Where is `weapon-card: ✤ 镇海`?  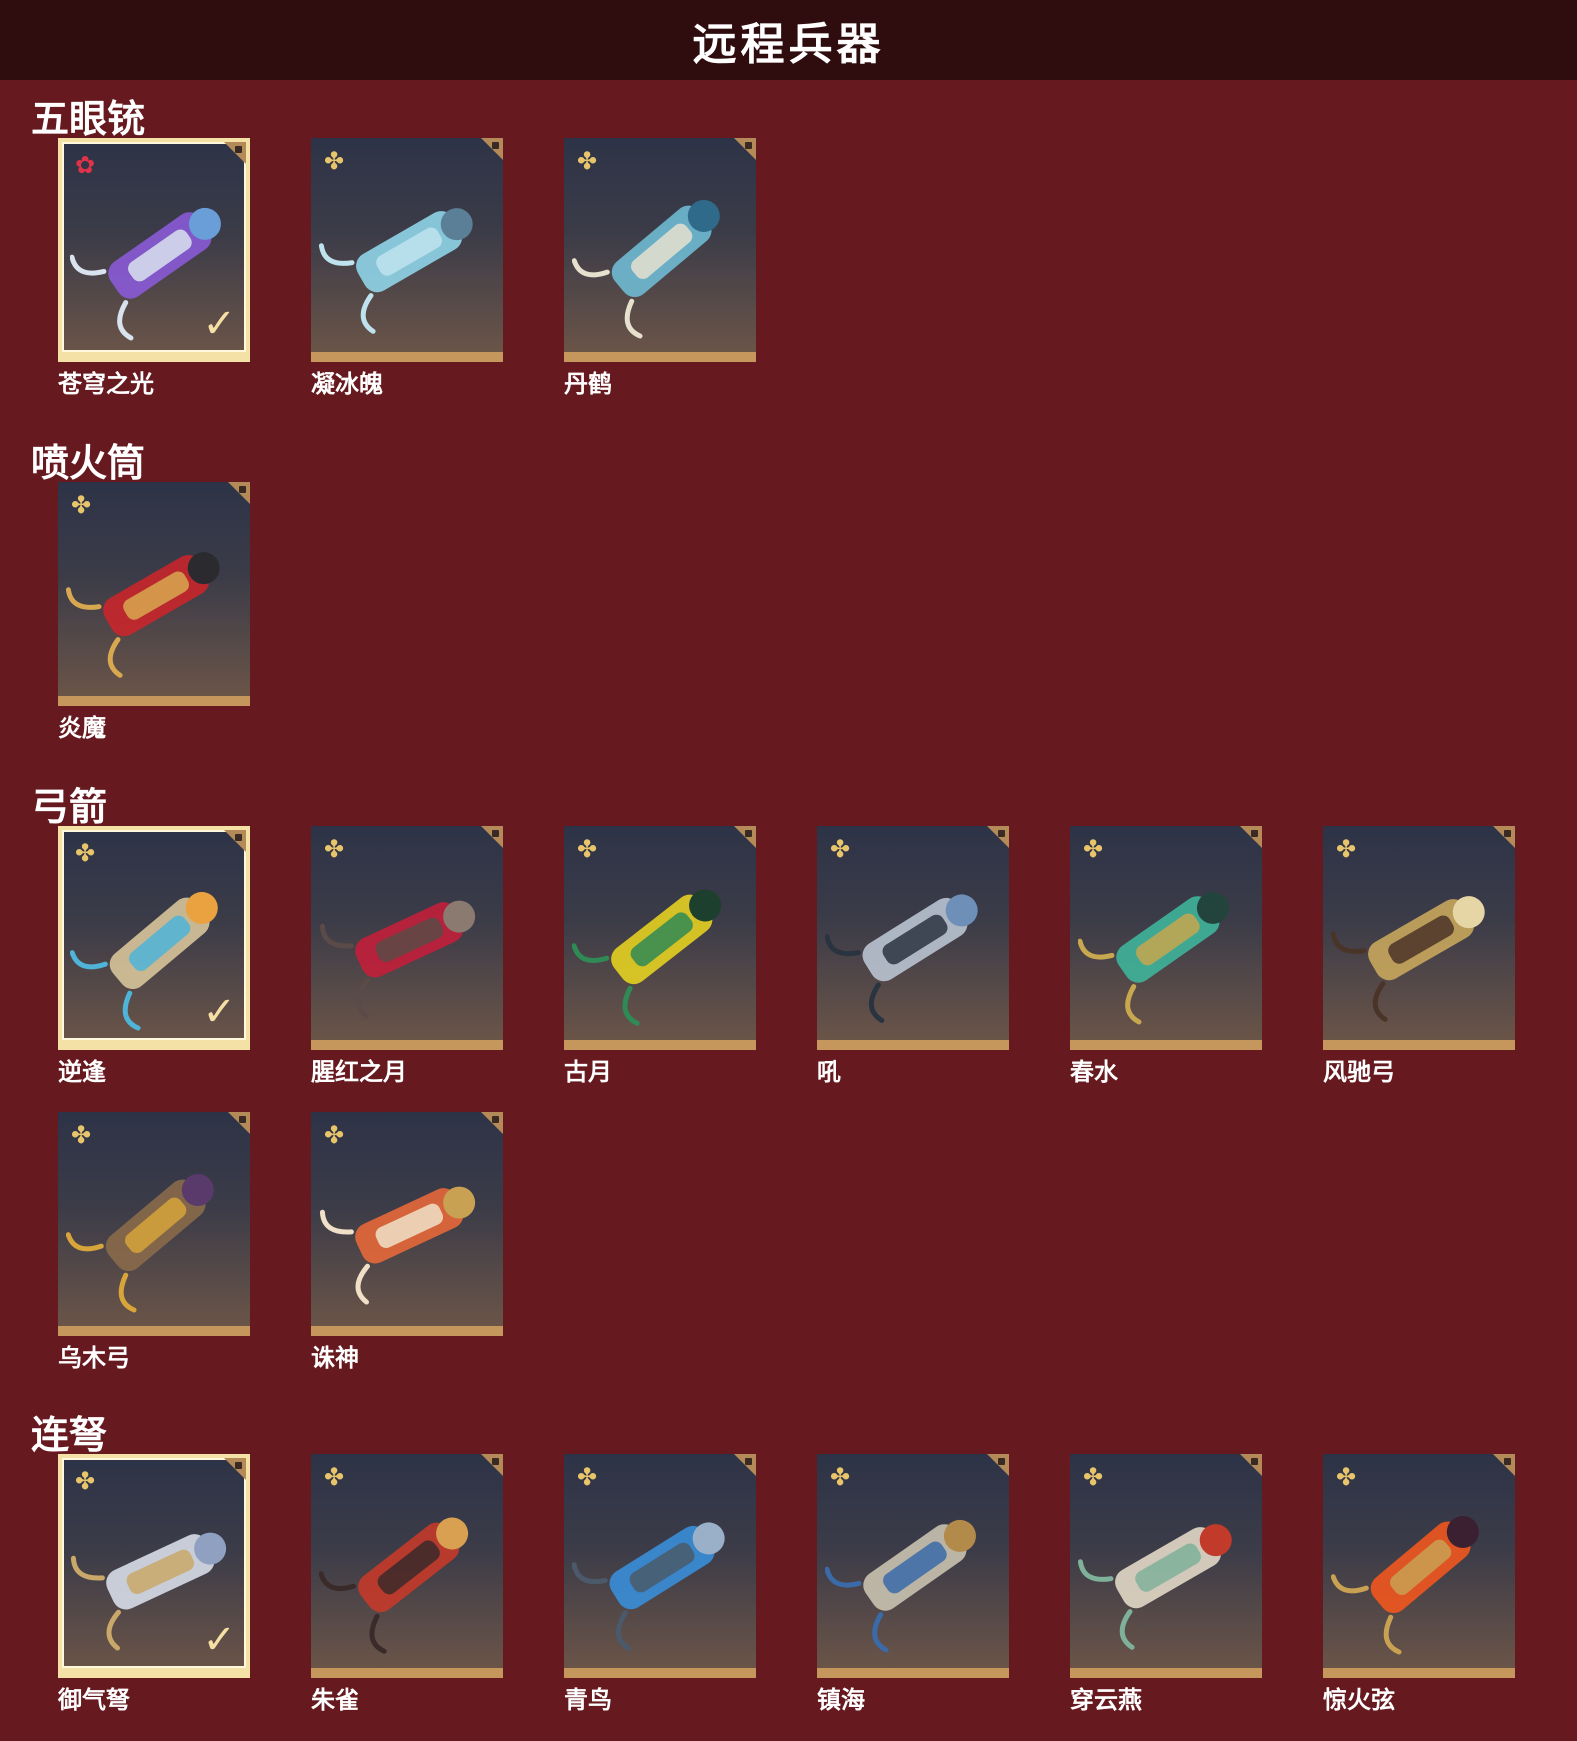 weapon-card: ✤ 镇海 is located at coordinates (913, 1584).